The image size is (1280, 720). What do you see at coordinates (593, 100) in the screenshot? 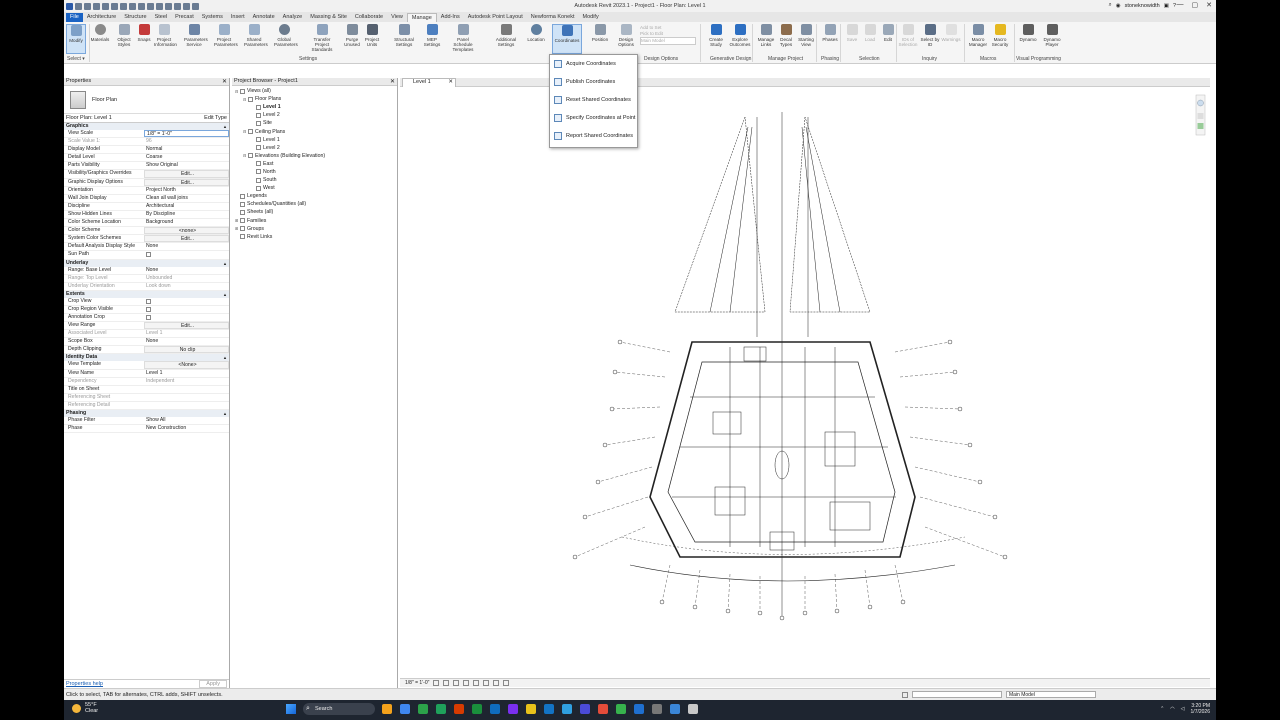
I see `menu-item-reset-shared-coordinates: Reset Shared Coordinates` at bounding box center [593, 100].